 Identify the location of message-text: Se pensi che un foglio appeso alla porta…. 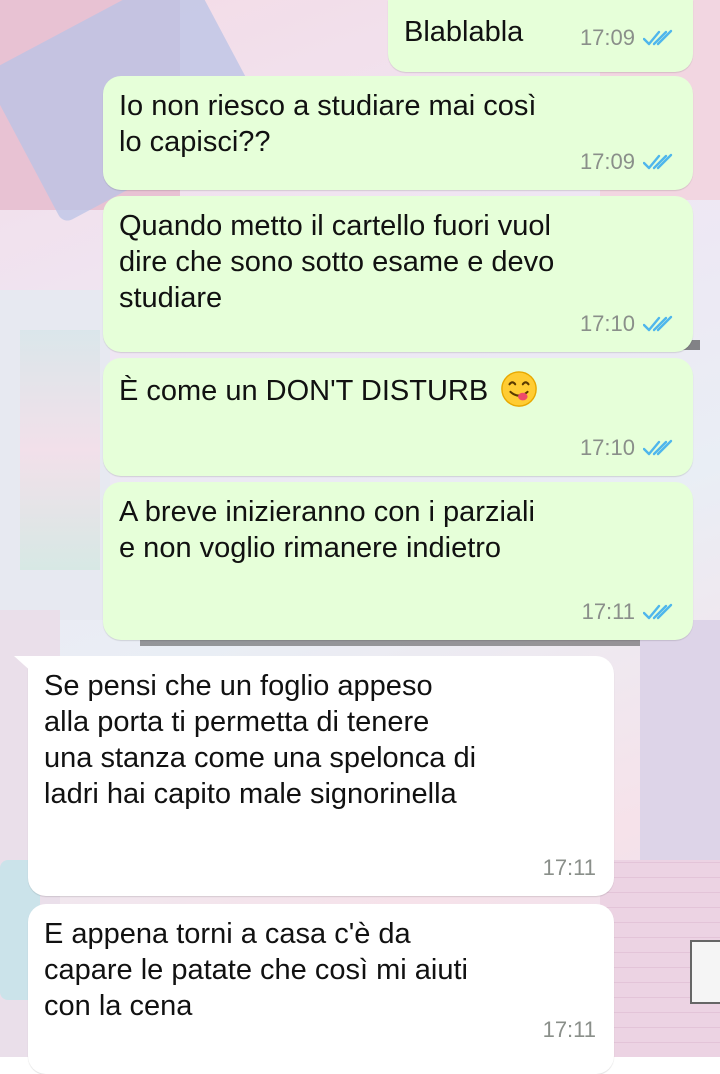
(260, 740).